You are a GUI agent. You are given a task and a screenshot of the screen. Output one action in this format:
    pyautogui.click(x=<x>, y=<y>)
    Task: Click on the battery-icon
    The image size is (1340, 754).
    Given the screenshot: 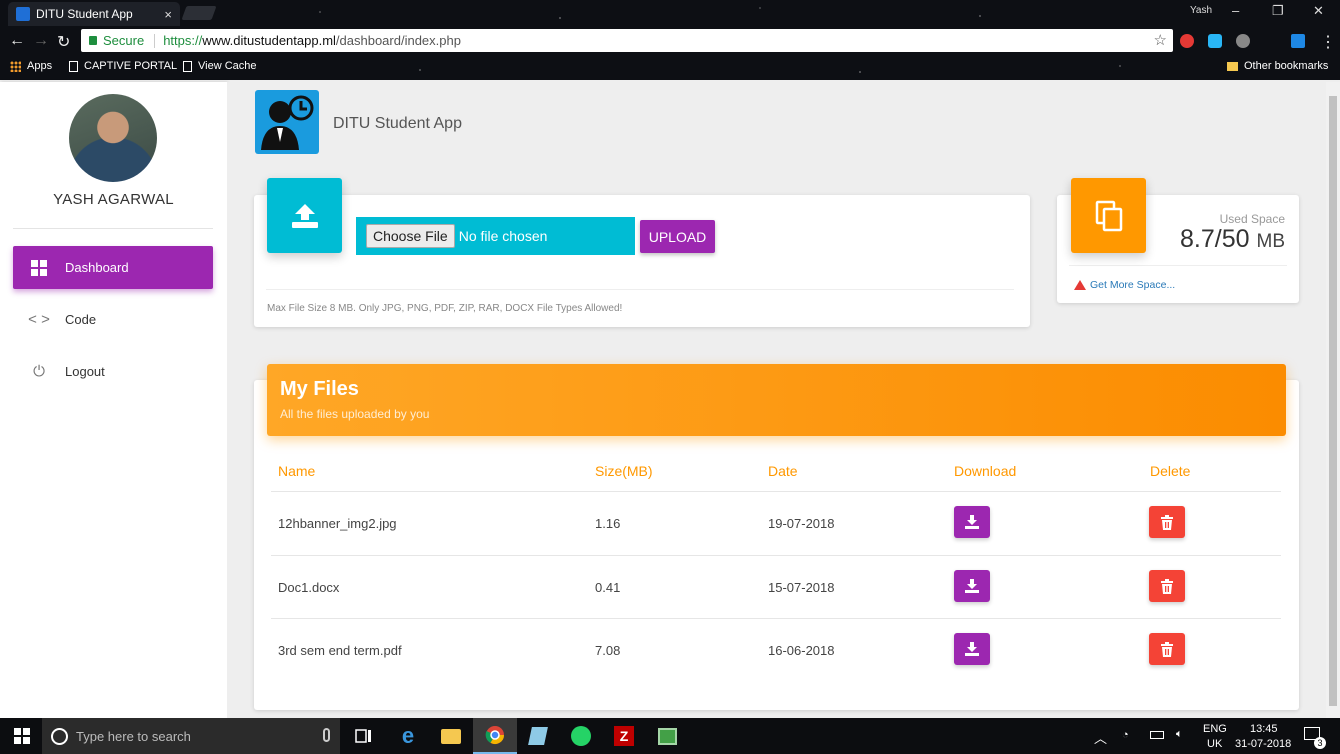 What is the action you would take?
    pyautogui.click(x=1157, y=735)
    